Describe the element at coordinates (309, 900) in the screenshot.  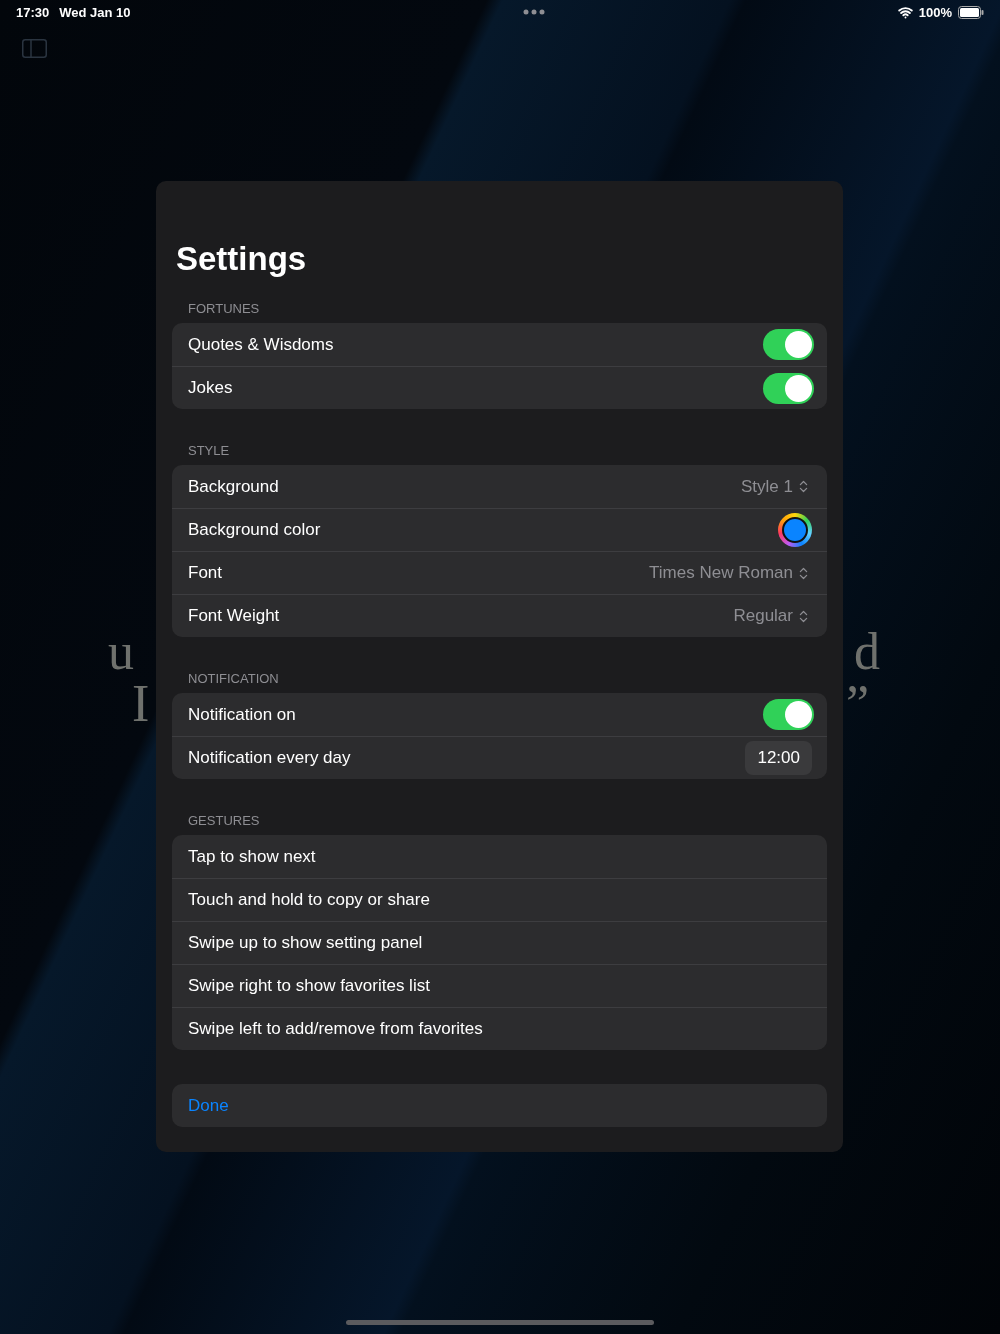
I see `row-label: Touch and hold to copy or share` at that location.